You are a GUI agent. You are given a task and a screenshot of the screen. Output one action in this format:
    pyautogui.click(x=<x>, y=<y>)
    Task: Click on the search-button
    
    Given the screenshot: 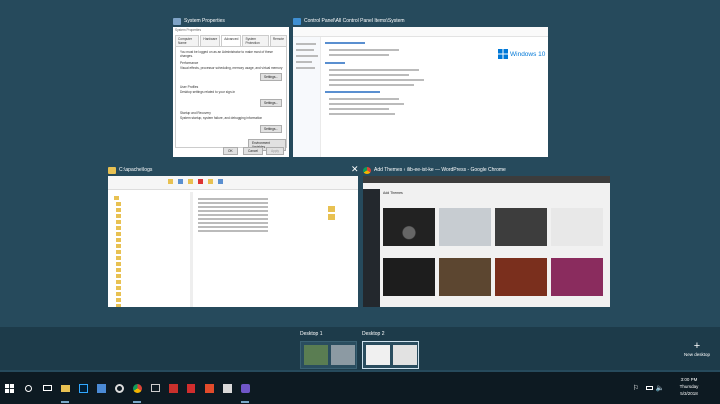 What is the action you would take?
    pyautogui.click(x=28, y=388)
    